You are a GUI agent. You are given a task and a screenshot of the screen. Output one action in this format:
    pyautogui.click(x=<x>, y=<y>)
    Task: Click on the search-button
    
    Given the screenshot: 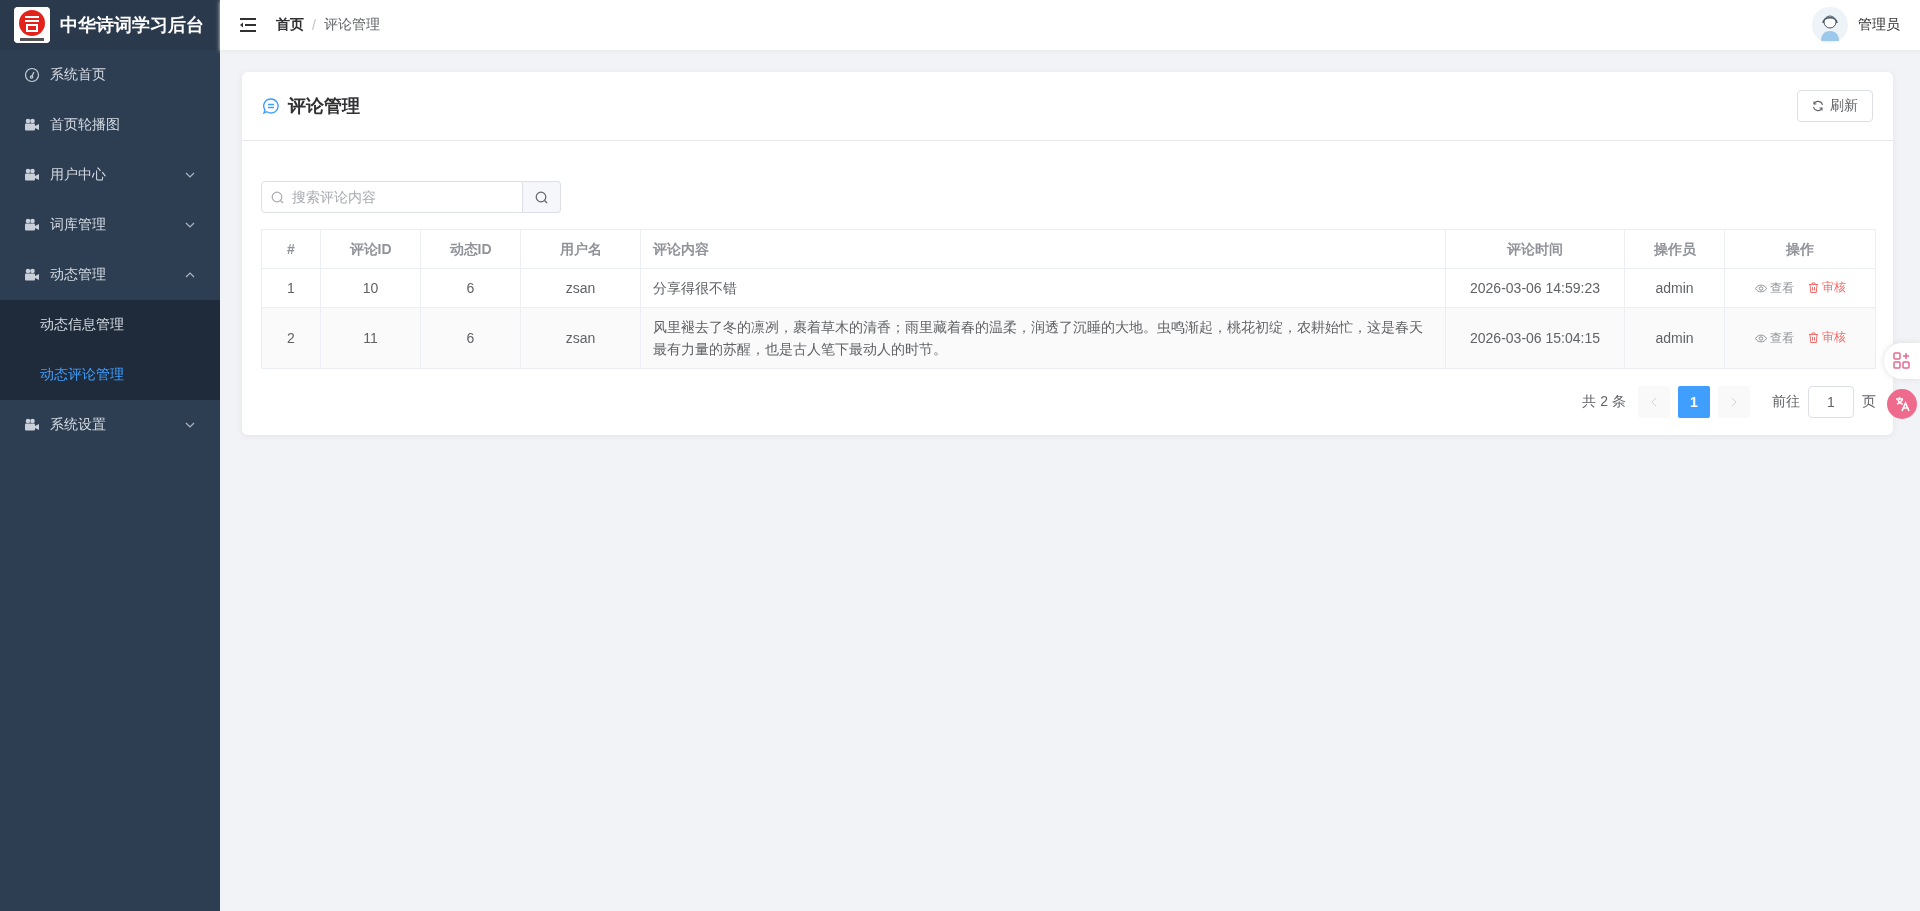 What is the action you would take?
    pyautogui.click(x=542, y=197)
    